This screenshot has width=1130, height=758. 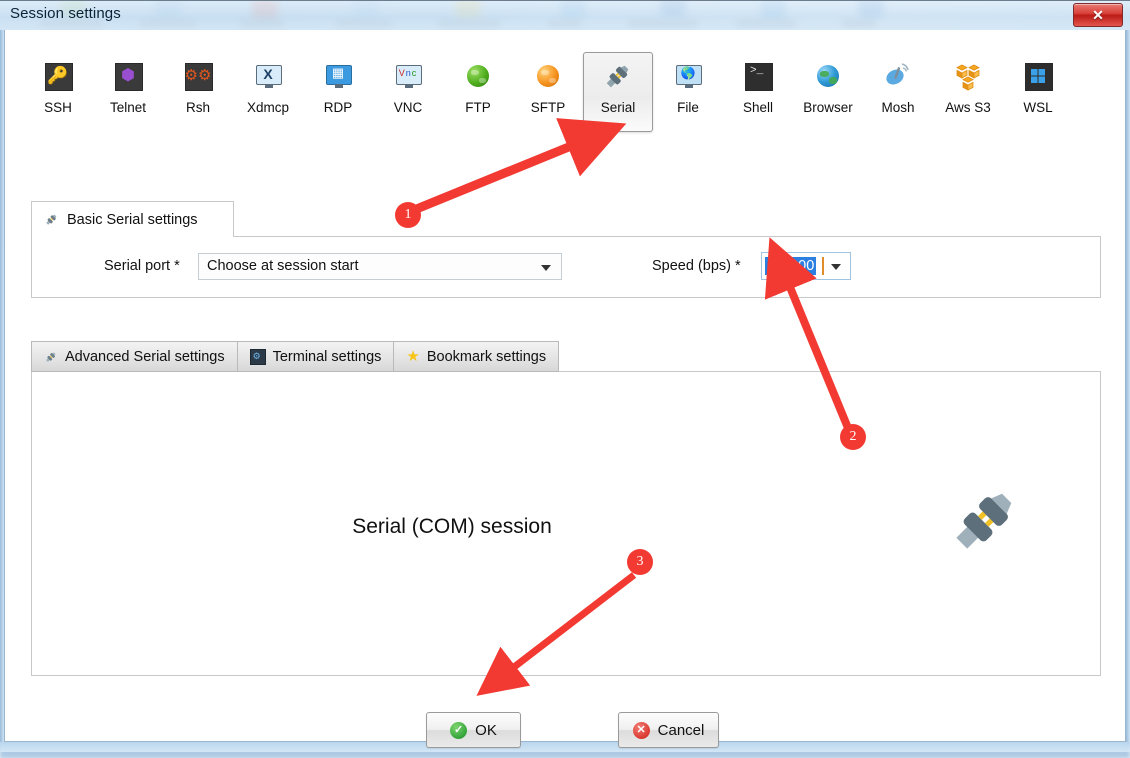 I want to click on x-window-icon: X, so click(x=268, y=76).